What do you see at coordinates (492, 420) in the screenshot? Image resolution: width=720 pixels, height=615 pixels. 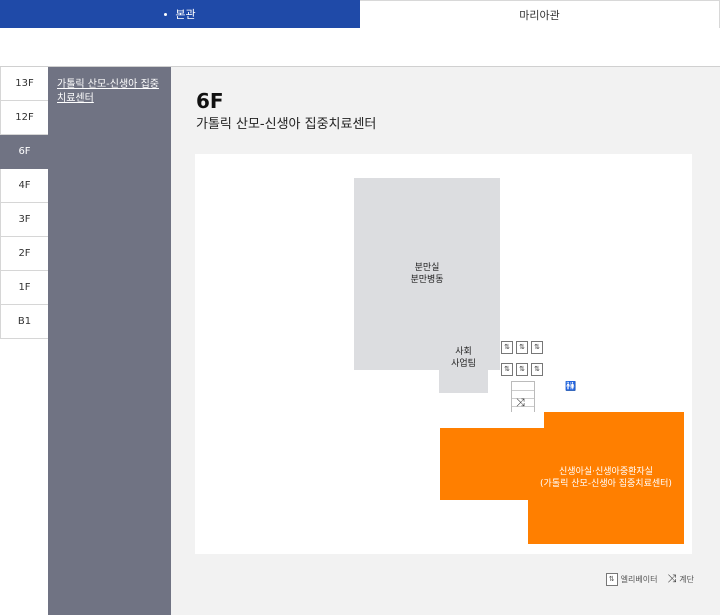 I see `map-notch` at bounding box center [492, 420].